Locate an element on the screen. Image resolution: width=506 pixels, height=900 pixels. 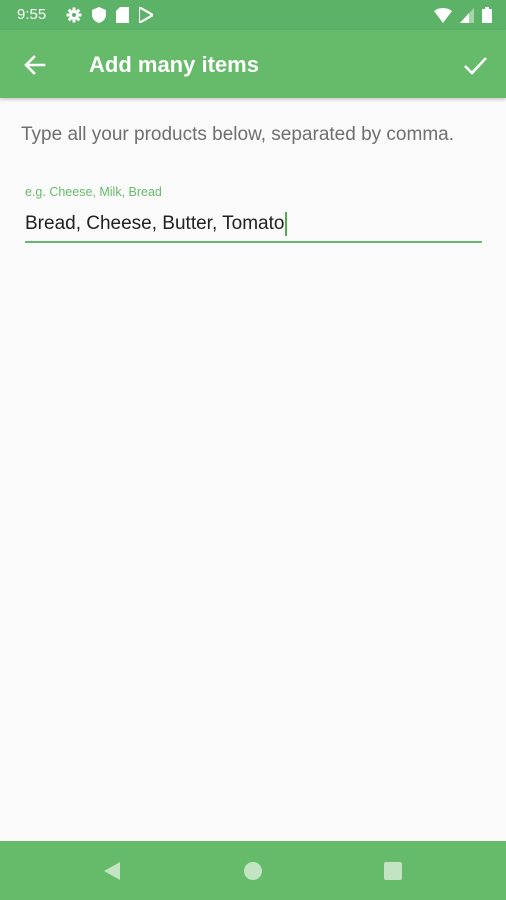
recents-square-icon is located at coordinates (393, 871).